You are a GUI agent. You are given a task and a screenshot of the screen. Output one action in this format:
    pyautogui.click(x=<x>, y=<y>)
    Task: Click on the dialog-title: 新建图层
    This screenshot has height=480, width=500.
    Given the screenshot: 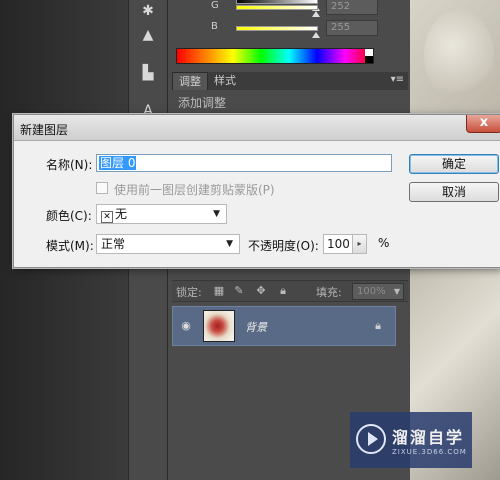 What is the action you would take?
    pyautogui.click(x=44, y=130)
    